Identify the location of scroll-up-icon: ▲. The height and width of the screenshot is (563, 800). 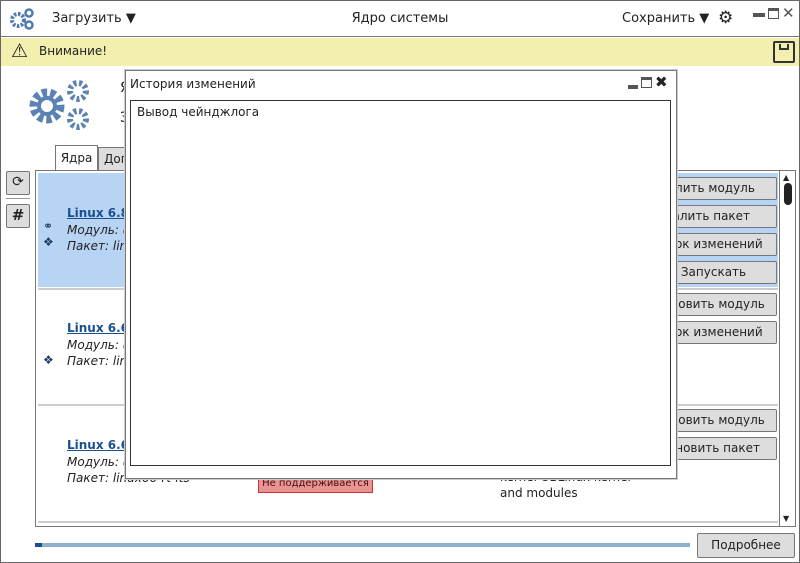
(786, 177).